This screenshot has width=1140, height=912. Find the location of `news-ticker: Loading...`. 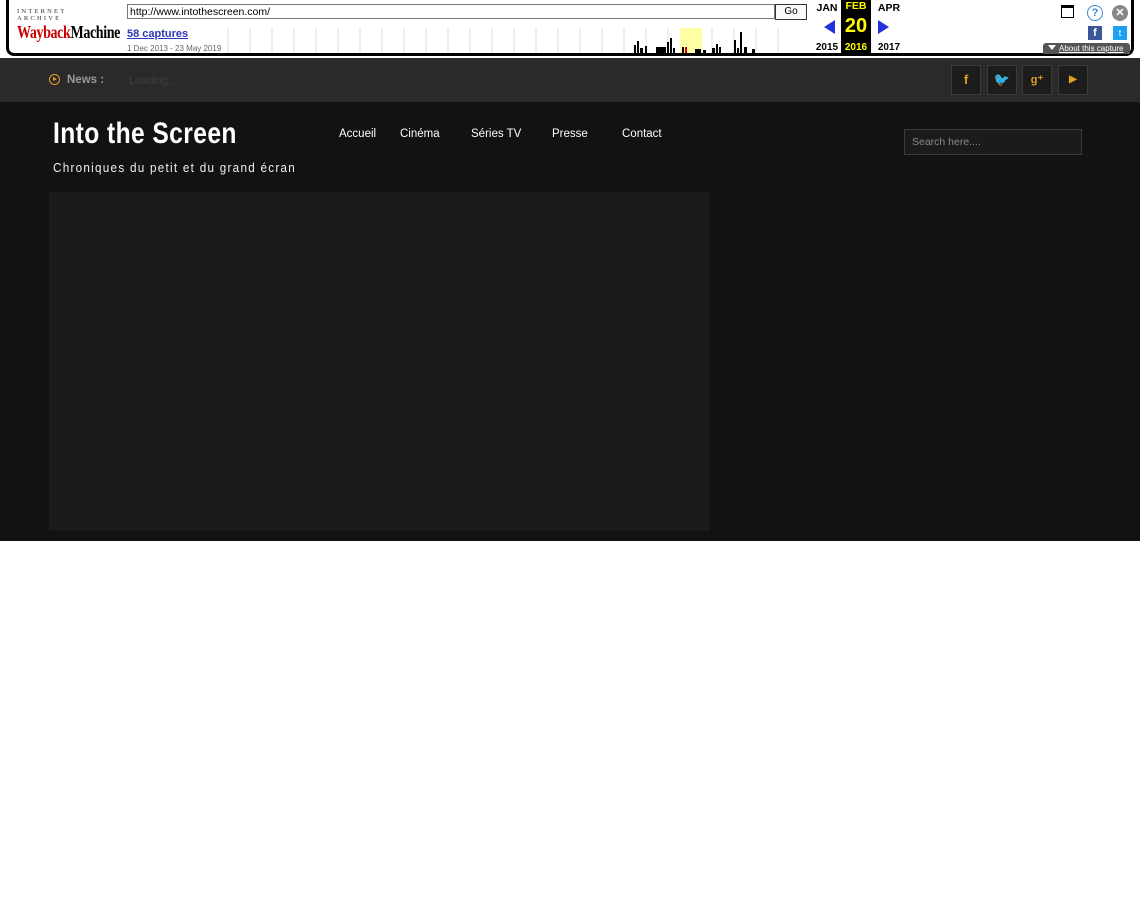

news-ticker: Loading... is located at coordinates (153, 81).